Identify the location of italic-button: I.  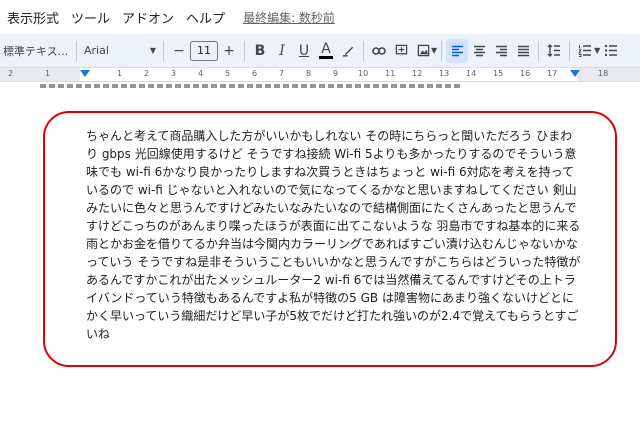
(282, 51).